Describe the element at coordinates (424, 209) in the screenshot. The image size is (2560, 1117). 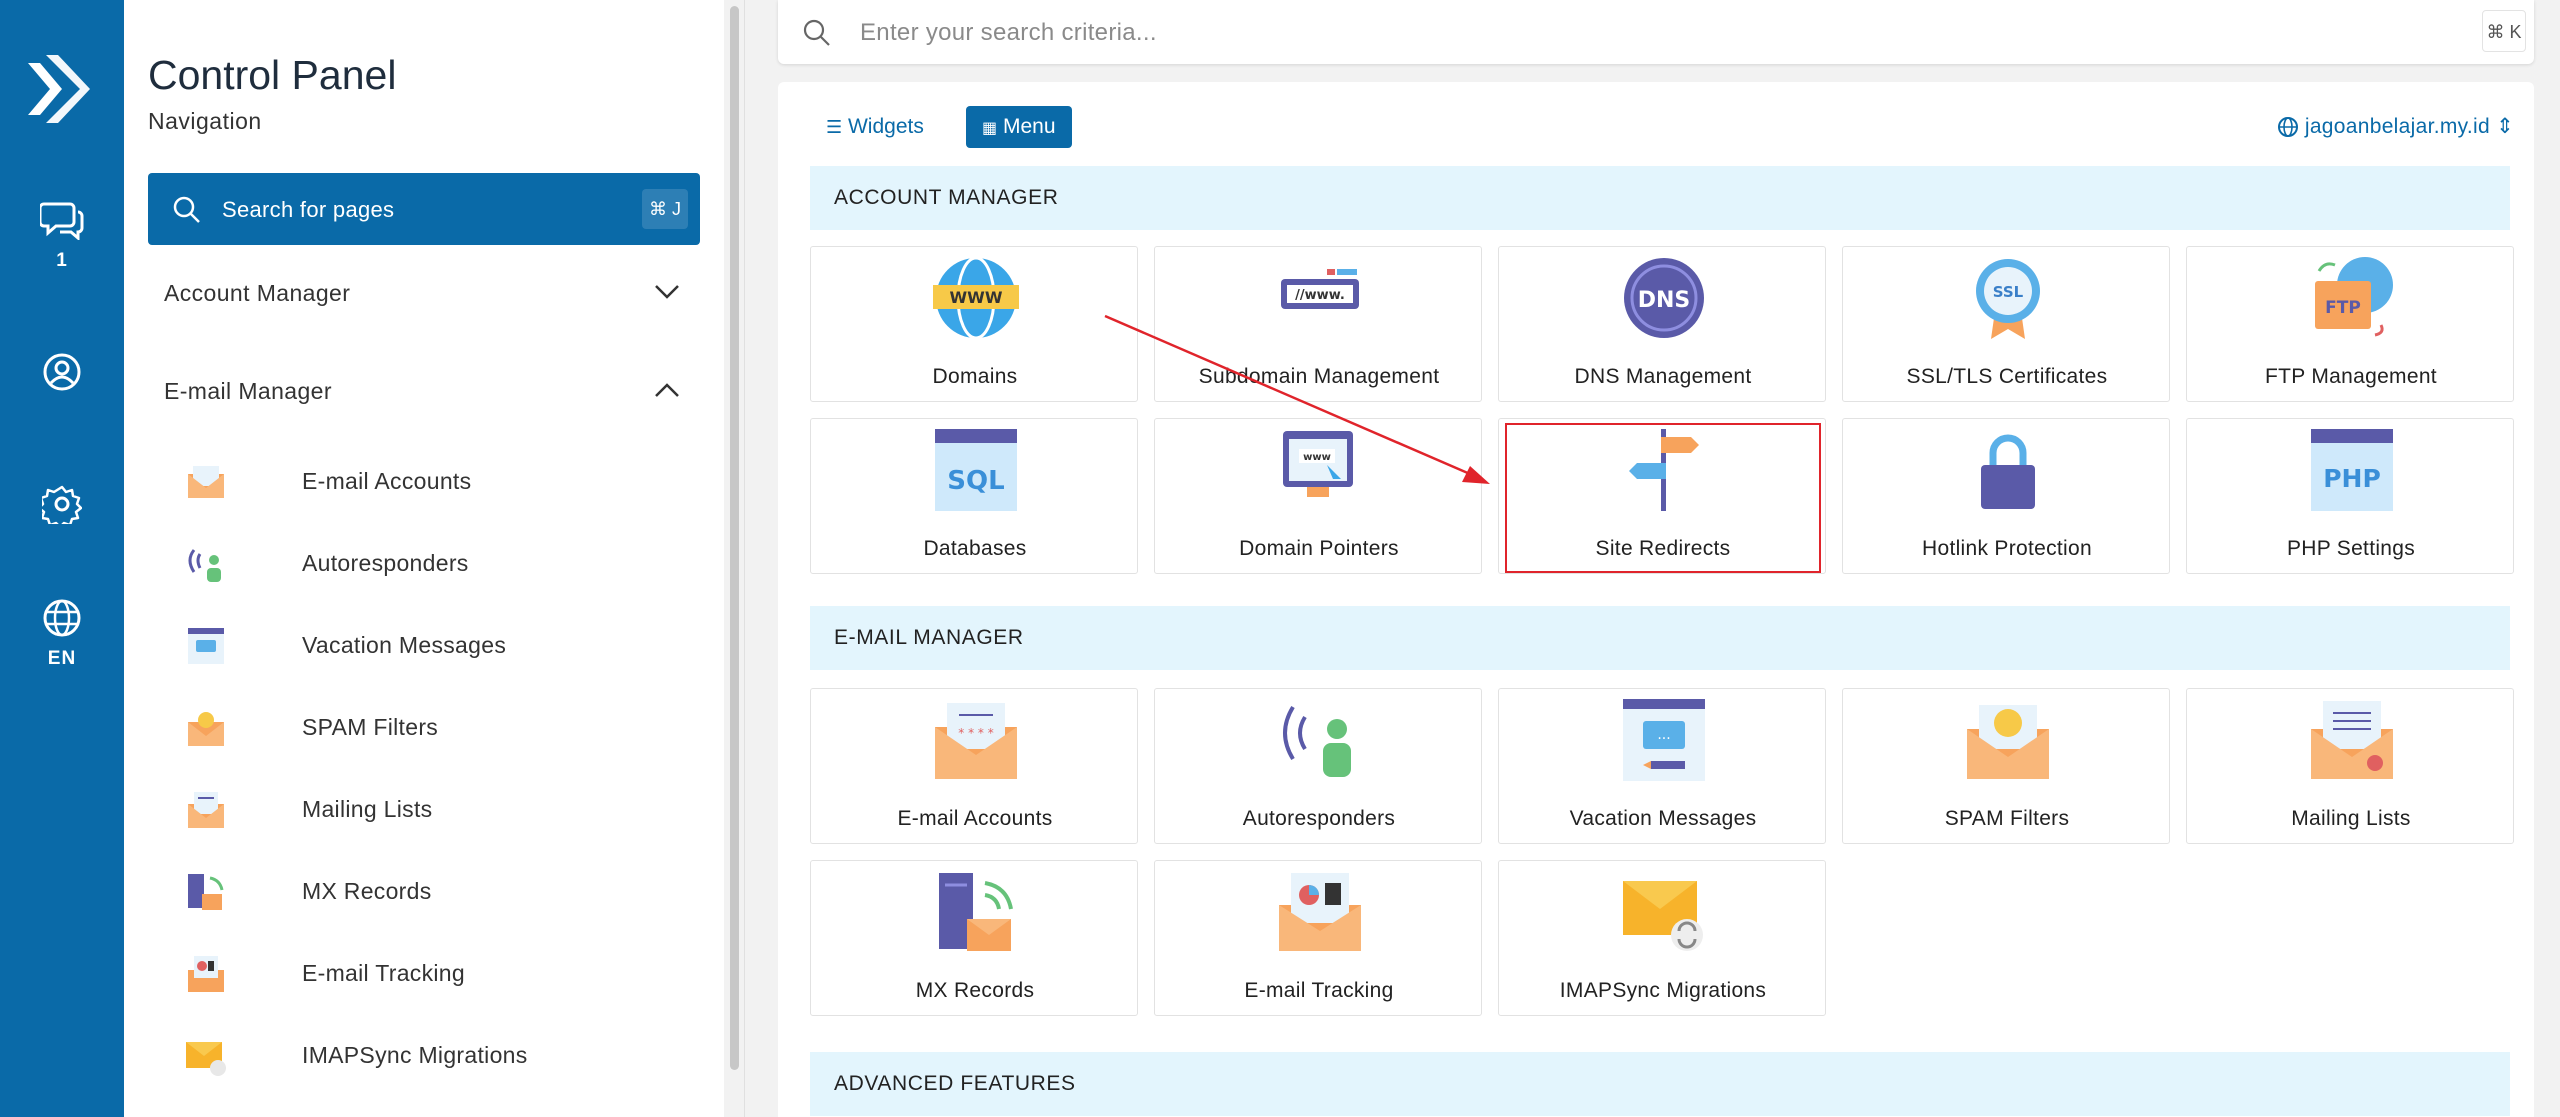
I see `sidebar-search: Search for pages ⌘ J` at that location.